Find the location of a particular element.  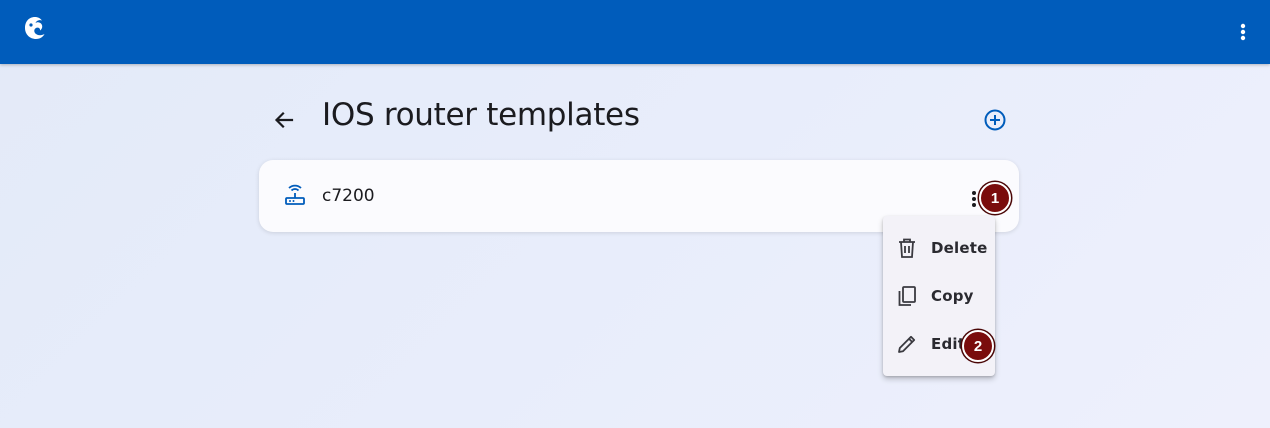

more-vert-icon is located at coordinates (1243, 32).